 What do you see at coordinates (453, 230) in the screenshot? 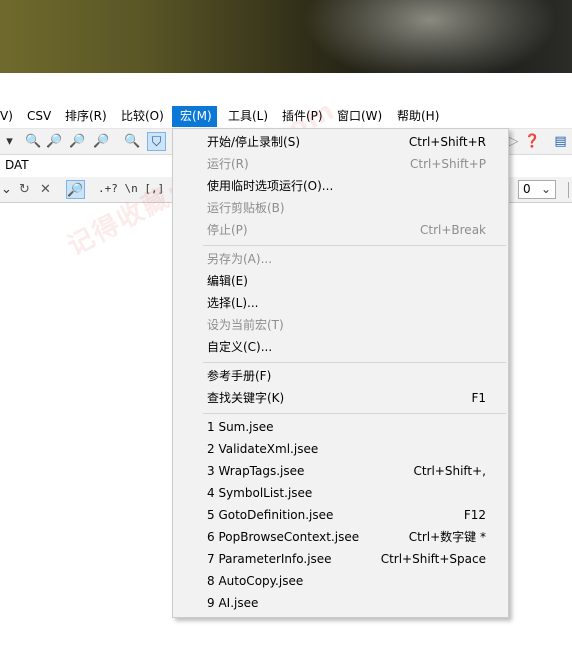
I see `menu-item-shortcut: Ctrl+Break` at bounding box center [453, 230].